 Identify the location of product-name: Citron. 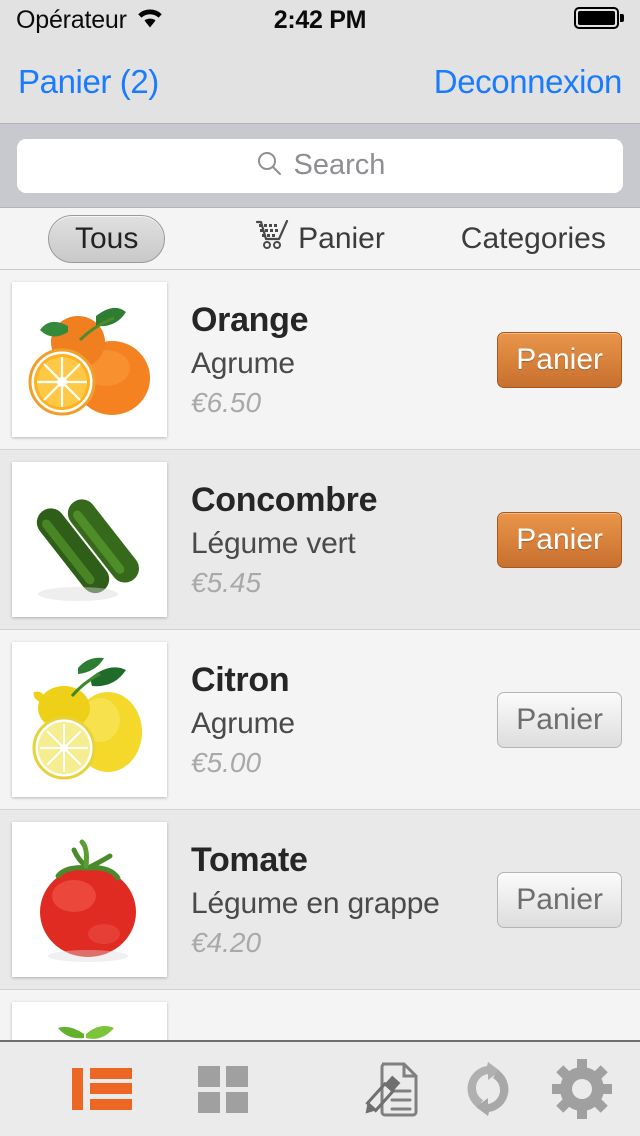
(240, 680).